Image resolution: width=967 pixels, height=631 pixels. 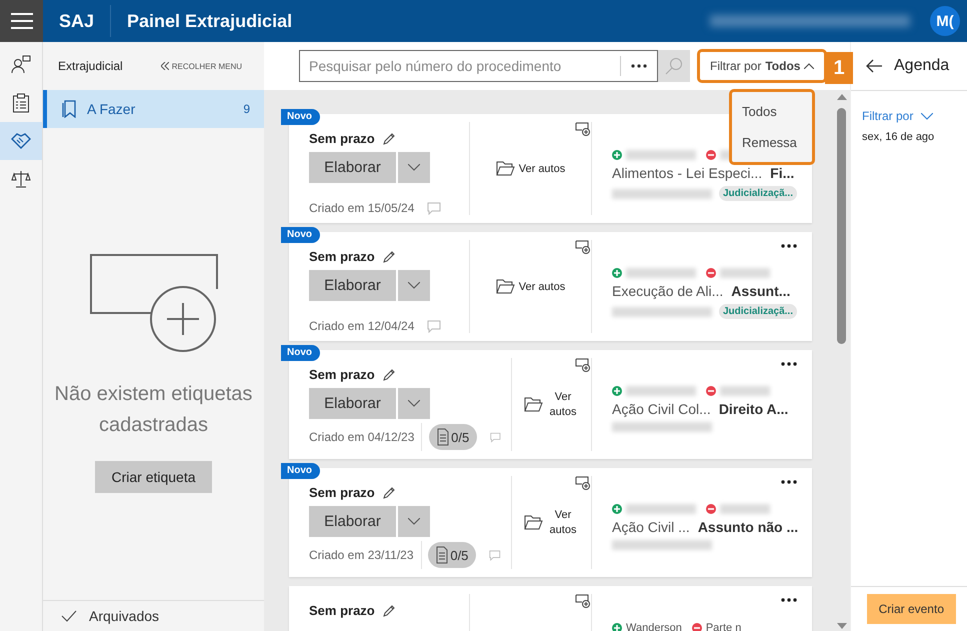 I want to click on step-number-badge: 1, so click(x=839, y=68).